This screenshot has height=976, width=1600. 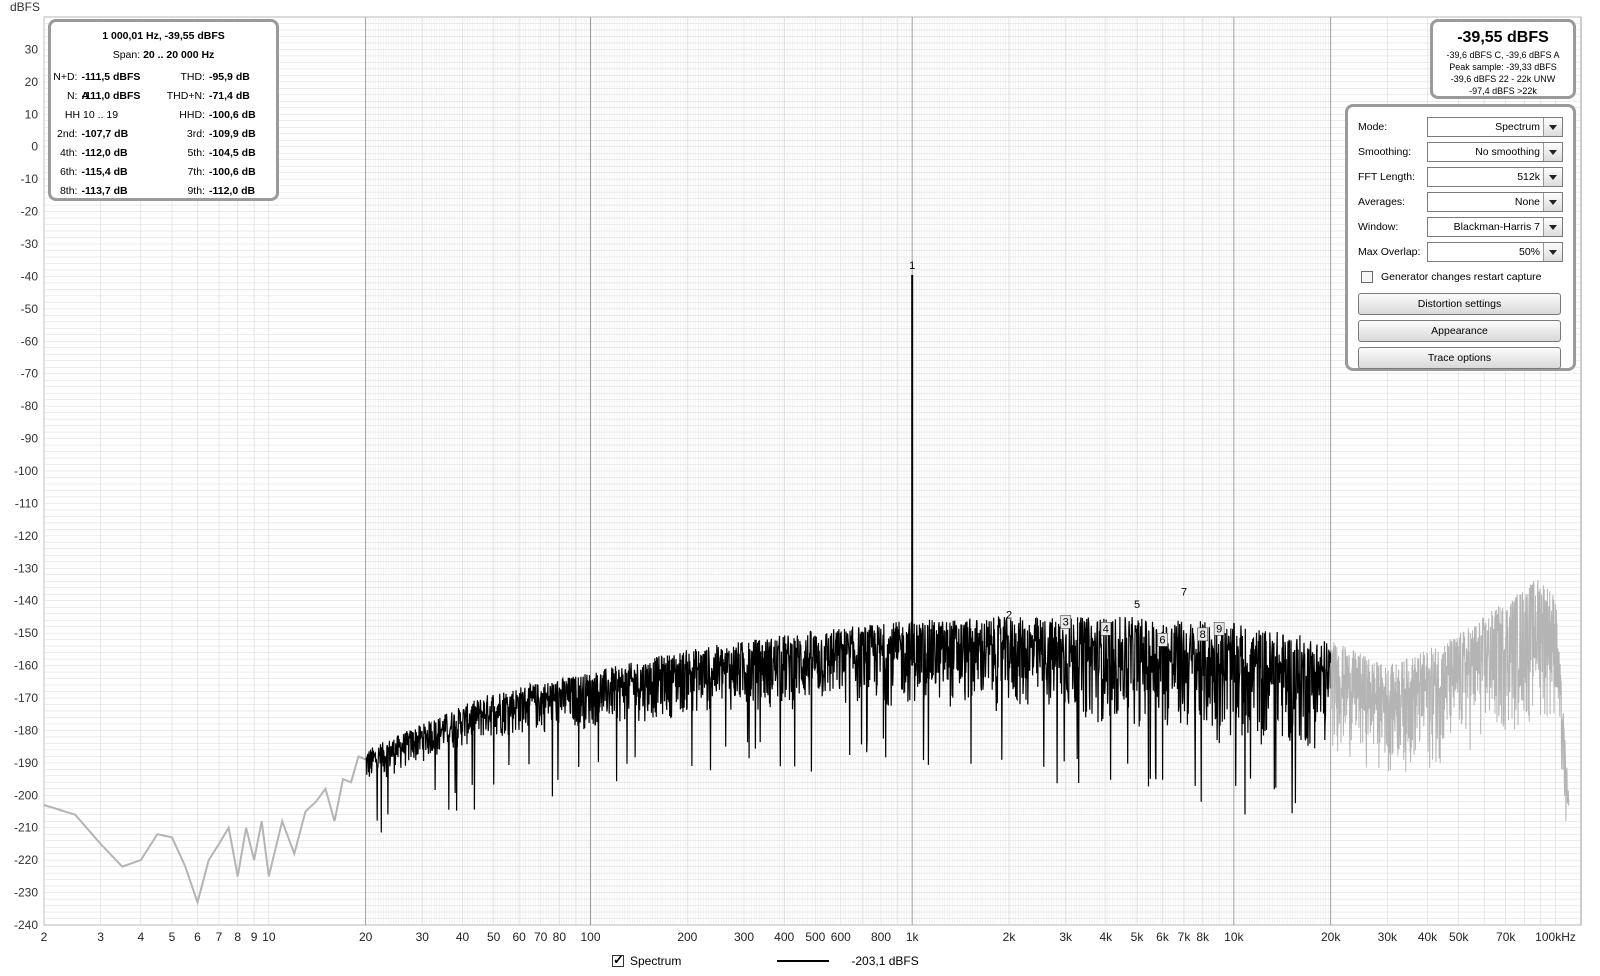 I want to click on x-tick-label: 8, so click(x=237, y=937).